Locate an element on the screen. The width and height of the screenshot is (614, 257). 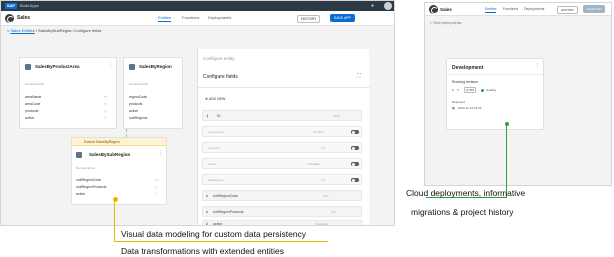
field-name: subRegionProducts is located at coordinates (228, 212).